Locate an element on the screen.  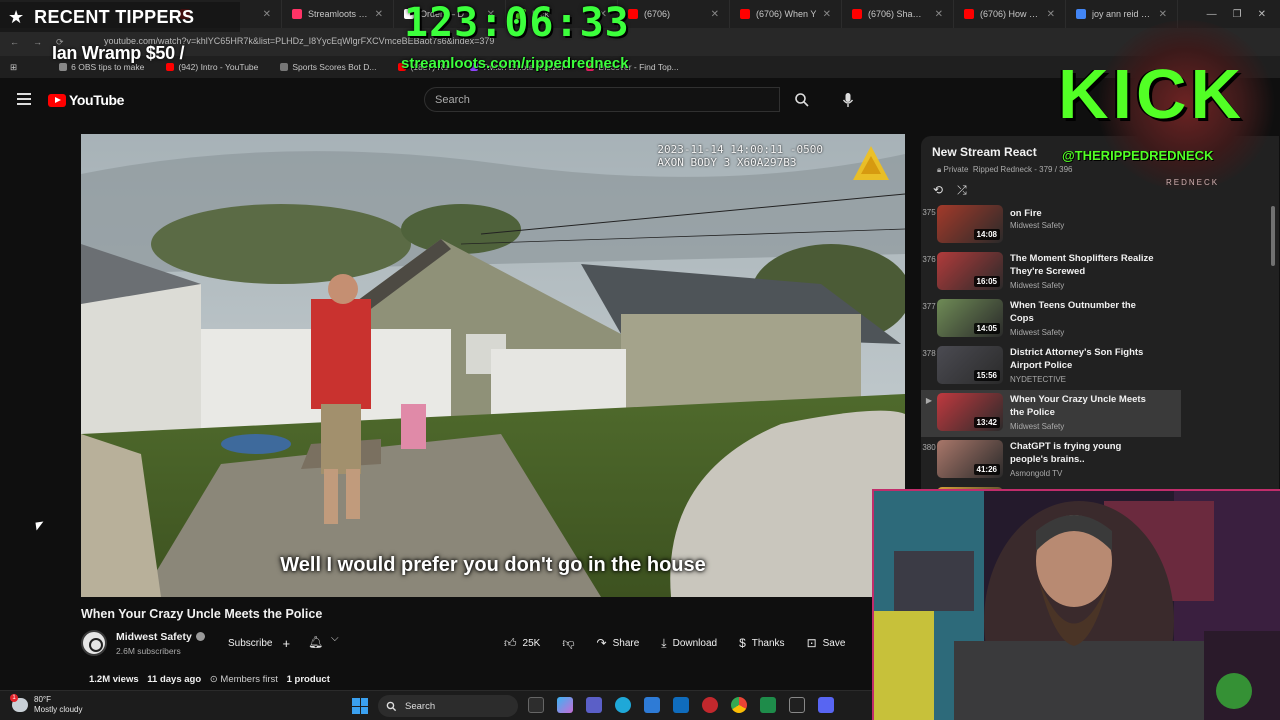
dislike-button: 👎︎ is located at coordinates (568, 643).